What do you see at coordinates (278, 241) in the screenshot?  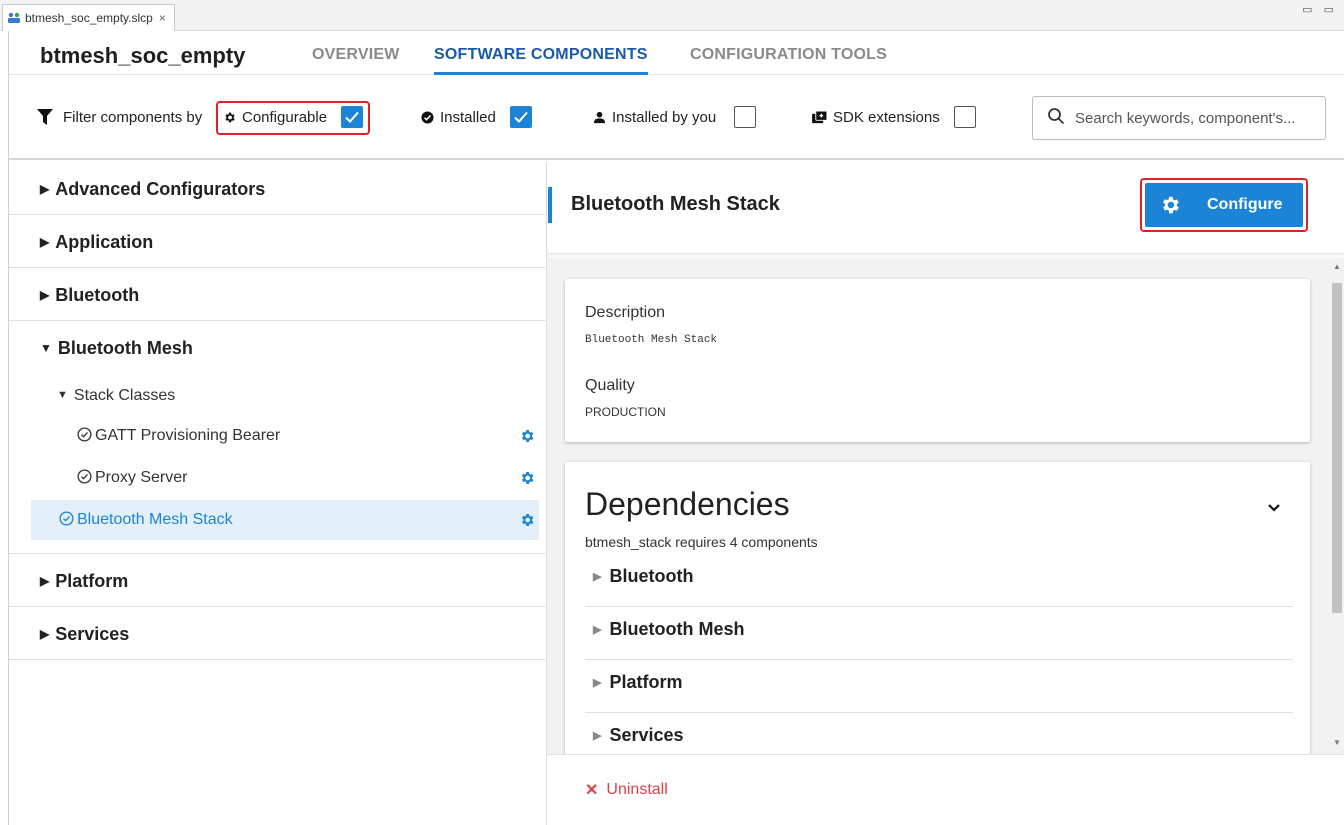 I see `tree-category-application: ▶ Application` at bounding box center [278, 241].